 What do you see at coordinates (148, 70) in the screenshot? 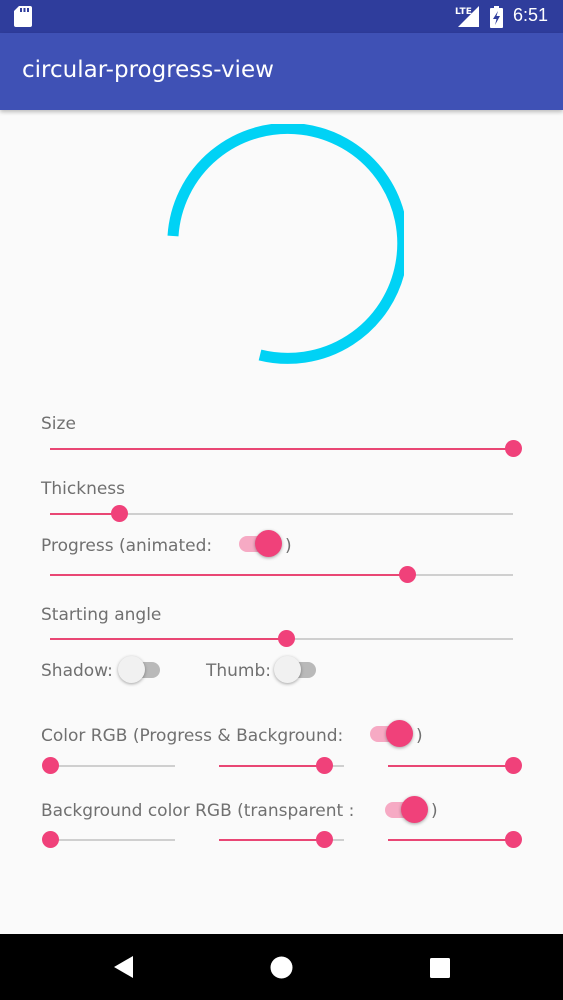
I see `app-title: circular-progress-view` at bounding box center [148, 70].